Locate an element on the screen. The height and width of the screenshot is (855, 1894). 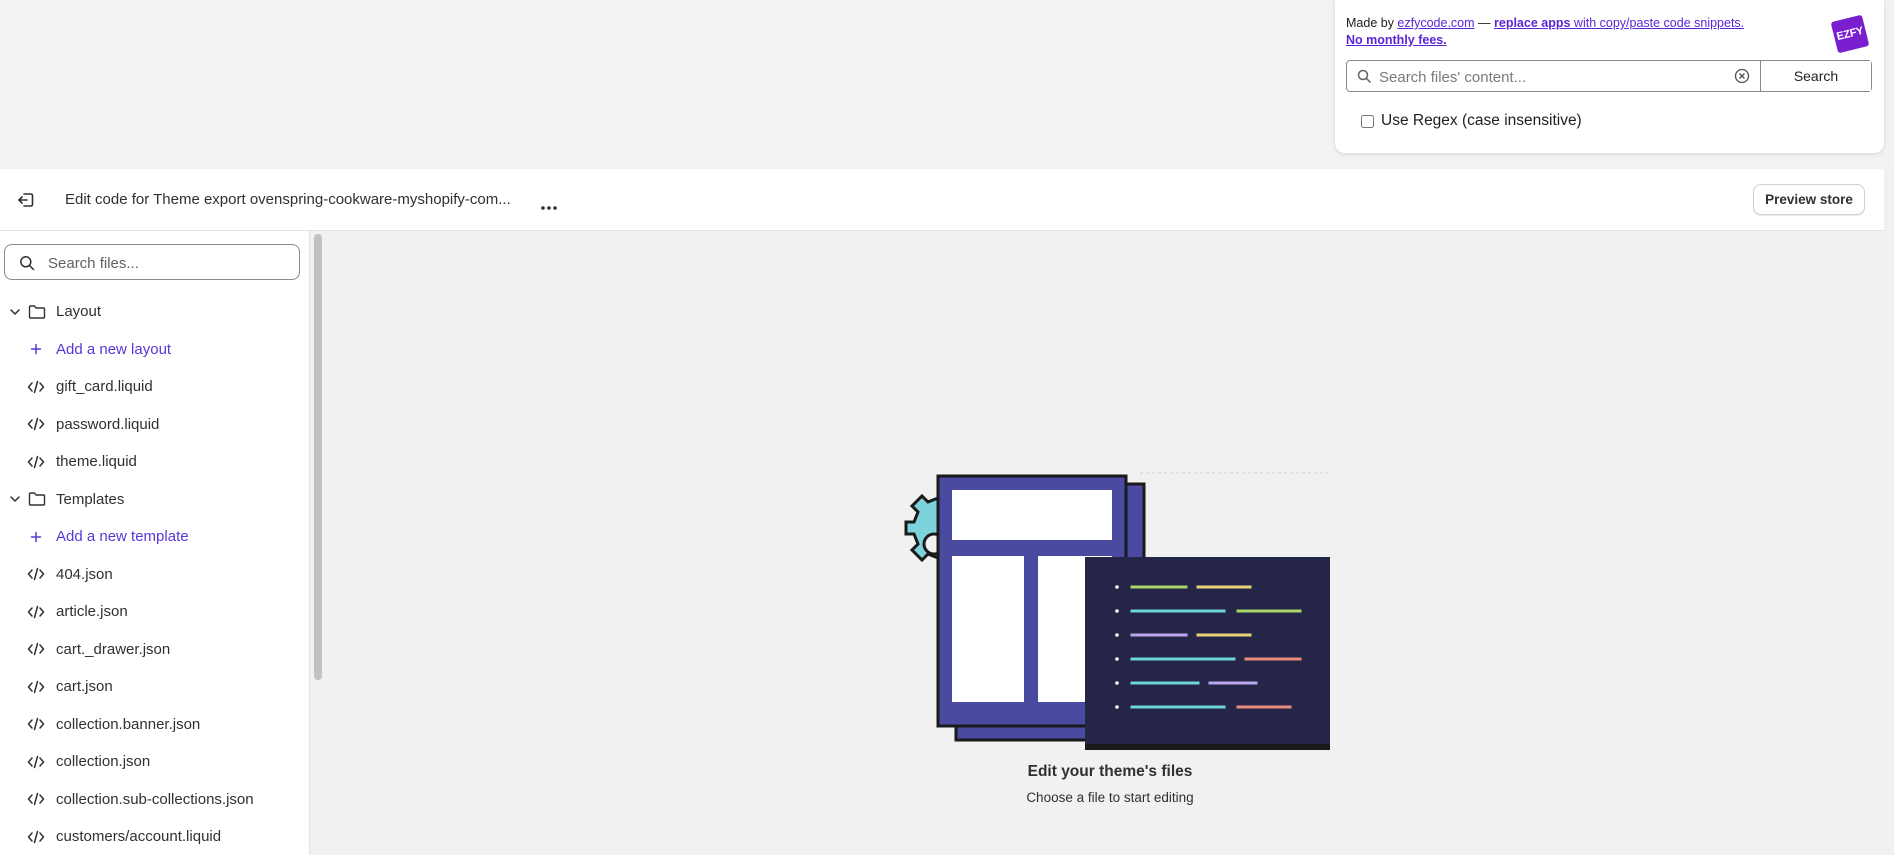
content-search-bar: Search is located at coordinates (1609, 76).